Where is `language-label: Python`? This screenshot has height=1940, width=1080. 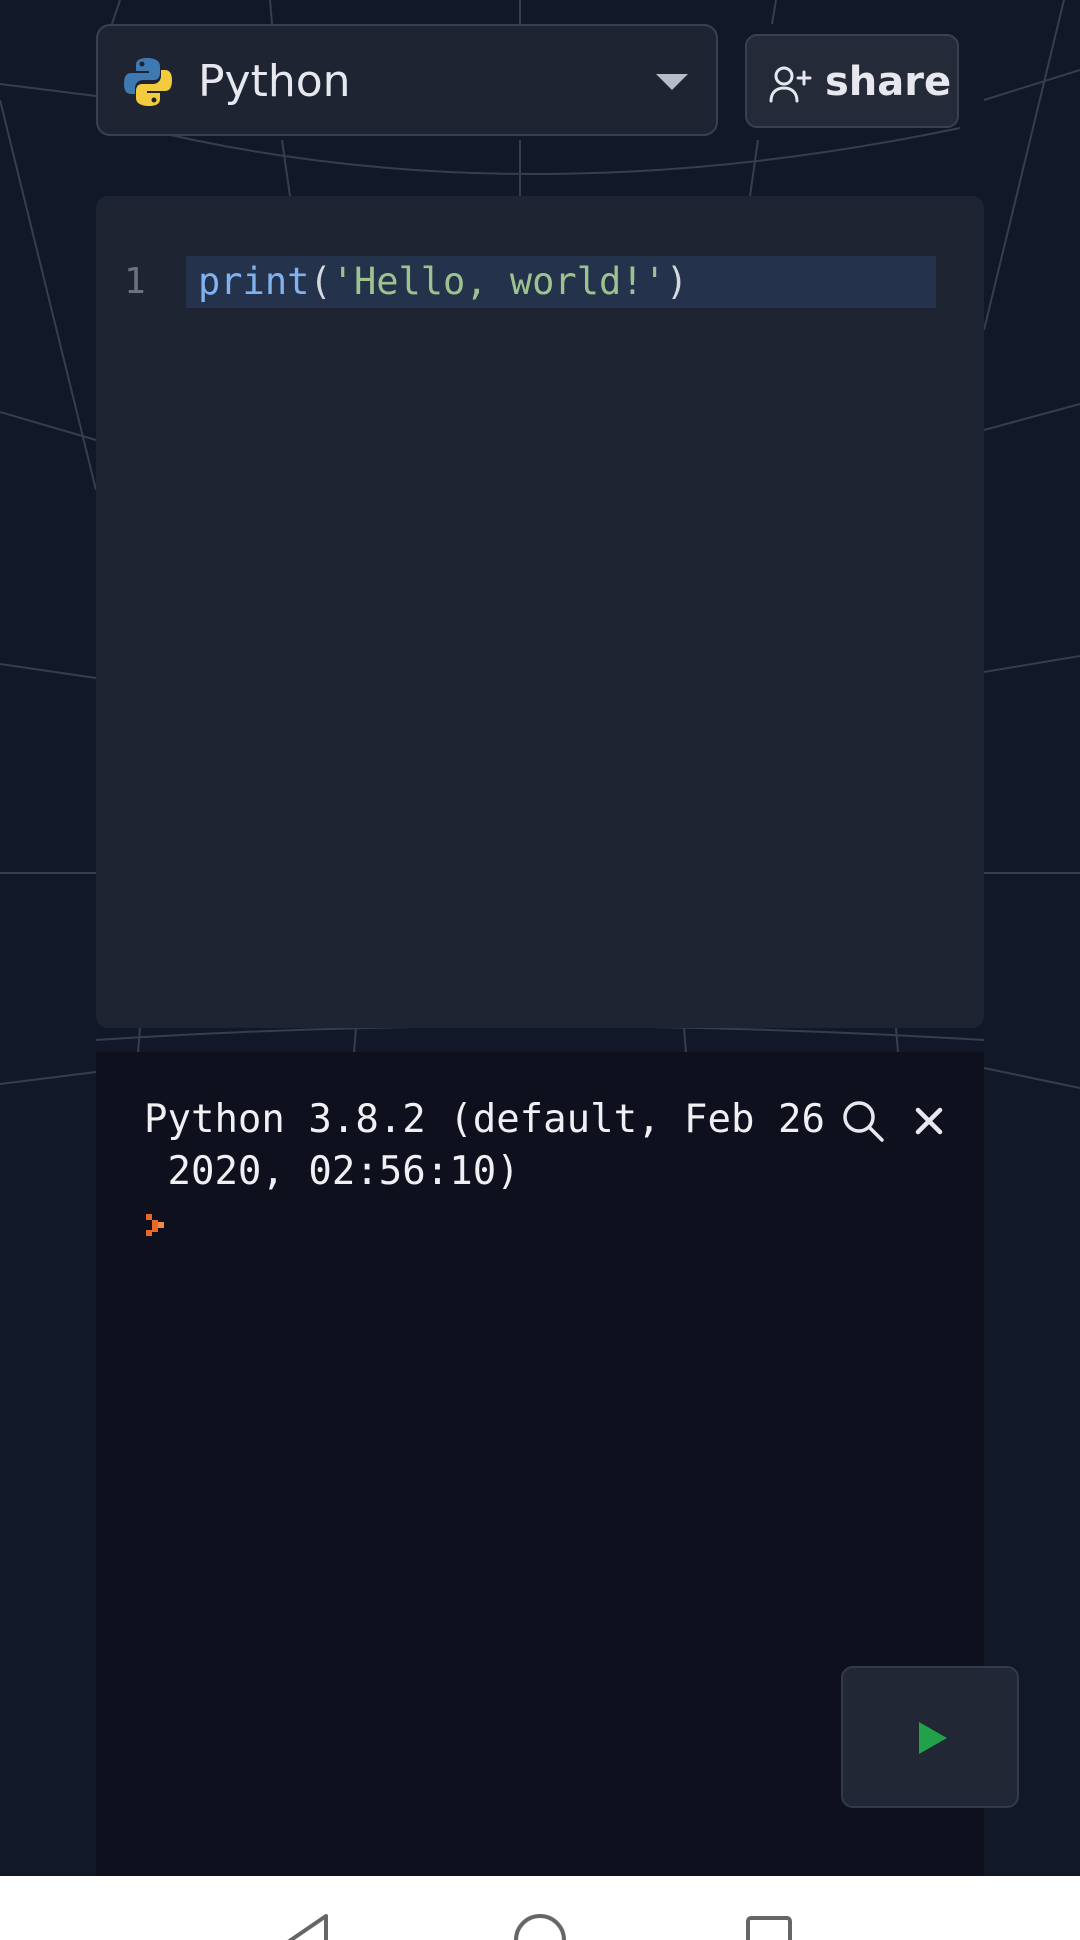 language-label: Python is located at coordinates (274, 81).